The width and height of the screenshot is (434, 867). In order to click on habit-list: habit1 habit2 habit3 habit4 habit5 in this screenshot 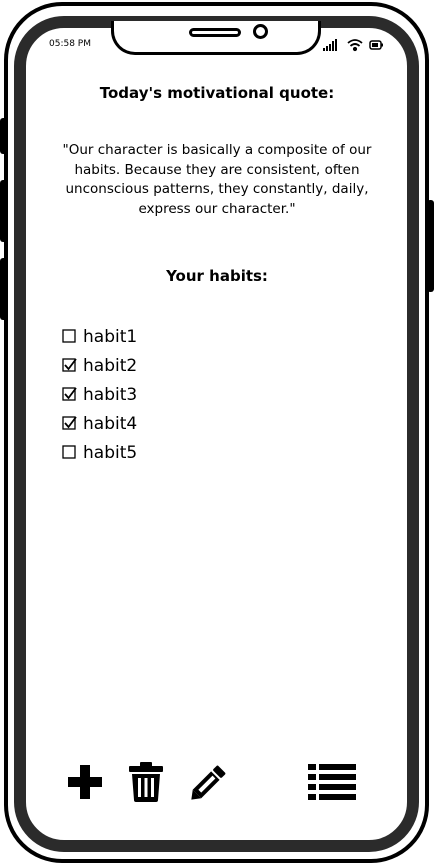, I will do `click(99, 394)`.